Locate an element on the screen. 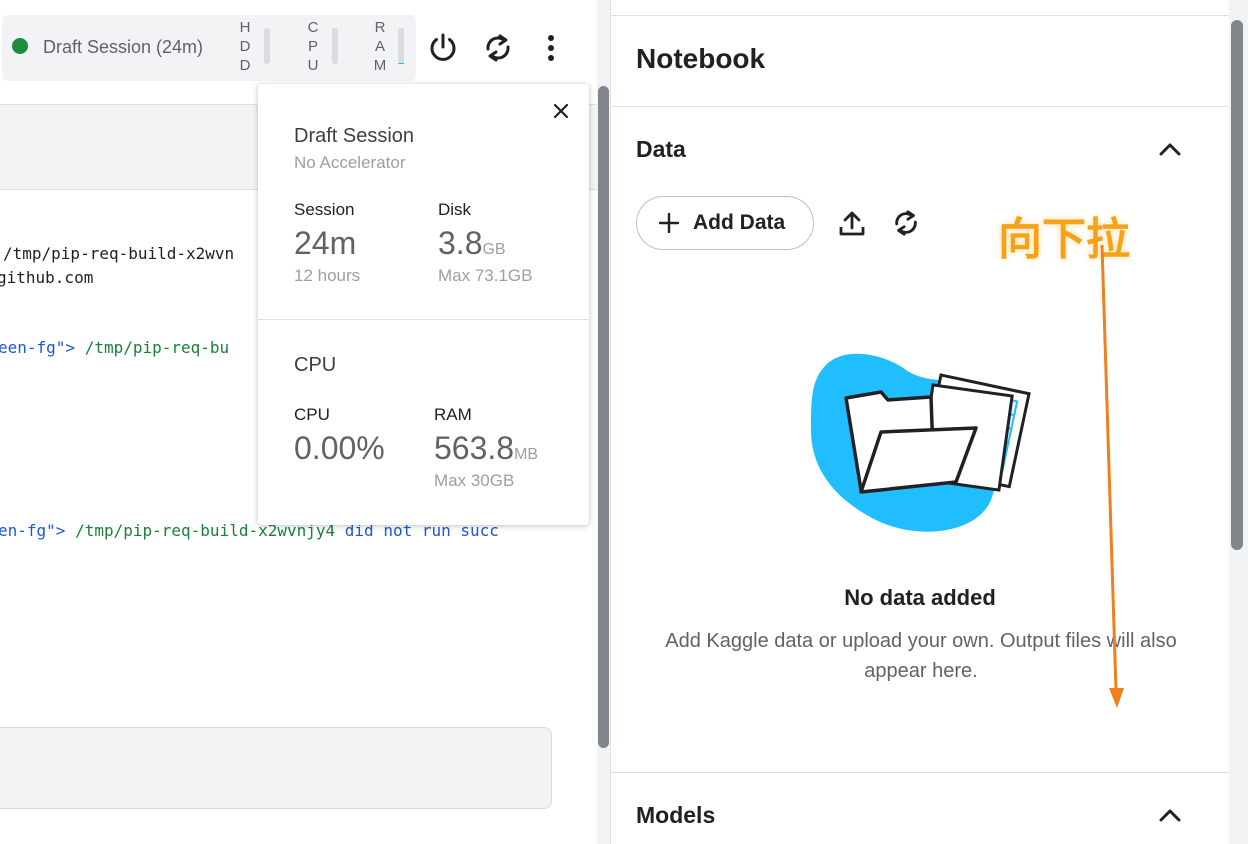 This screenshot has width=1248, height=844. session-label: Draft Session (24m) is located at coordinates (123, 47).